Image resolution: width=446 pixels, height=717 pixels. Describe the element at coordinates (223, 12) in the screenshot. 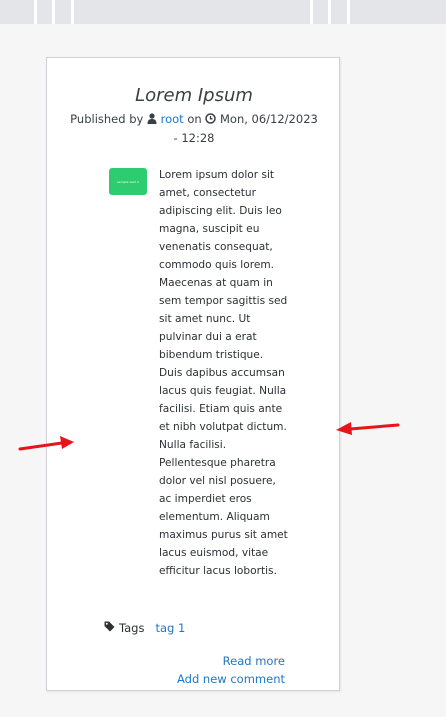

I see `top-bar` at that location.